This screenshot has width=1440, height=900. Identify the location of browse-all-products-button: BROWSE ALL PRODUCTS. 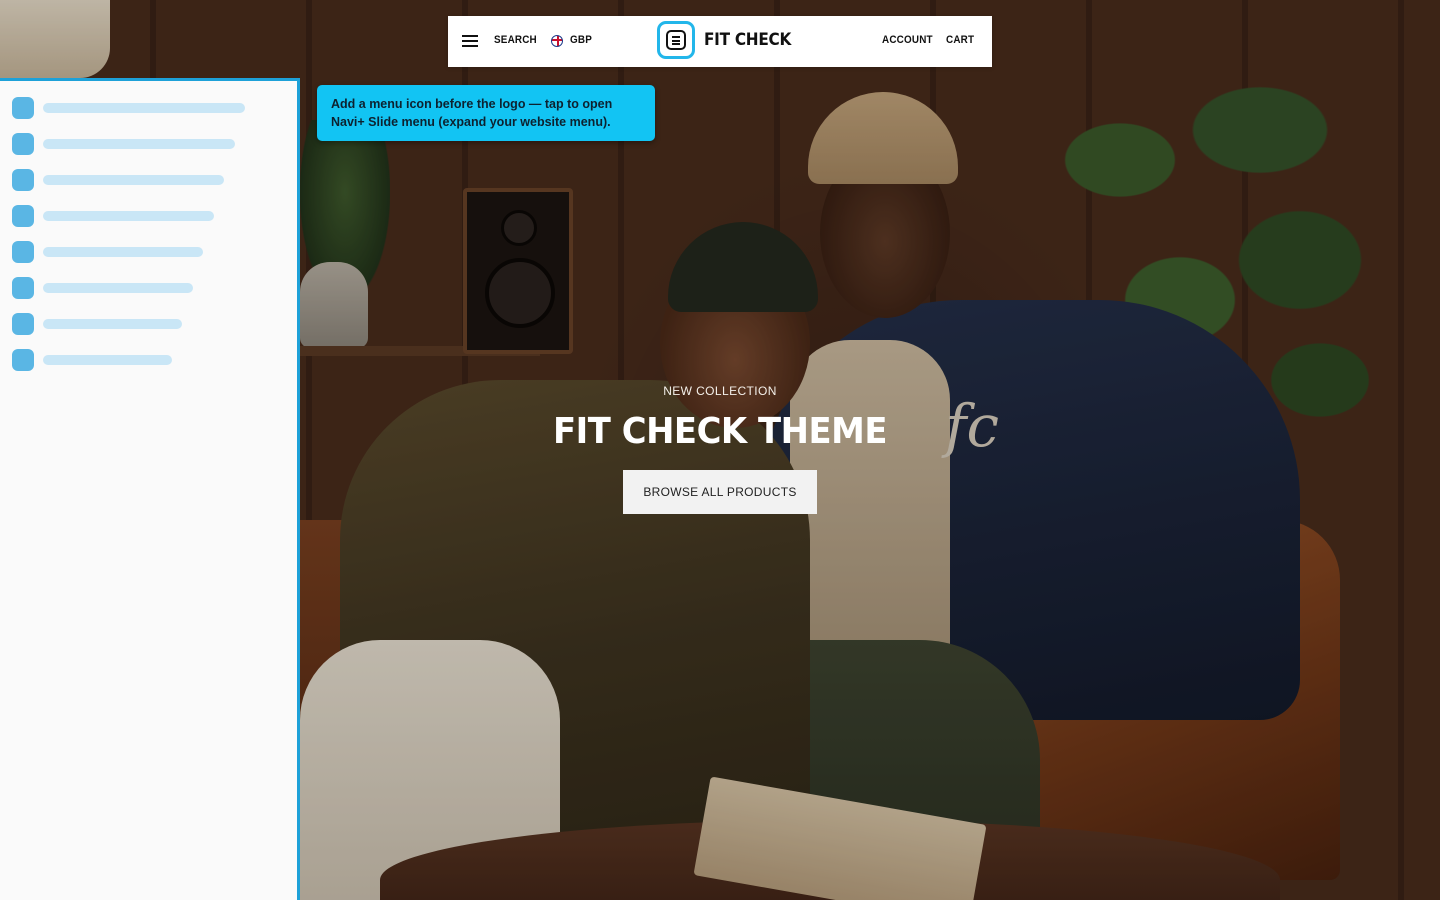
(720, 492).